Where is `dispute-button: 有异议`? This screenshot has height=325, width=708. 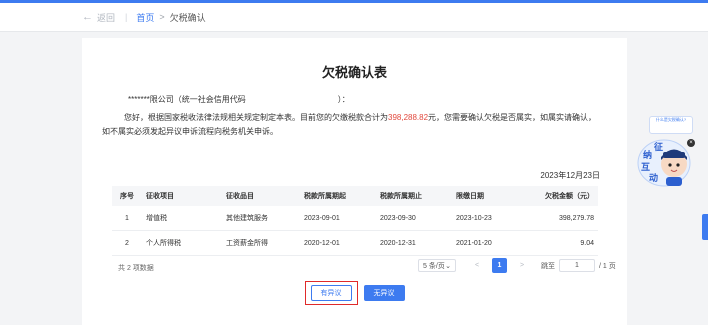 dispute-button: 有异议 is located at coordinates (331, 293).